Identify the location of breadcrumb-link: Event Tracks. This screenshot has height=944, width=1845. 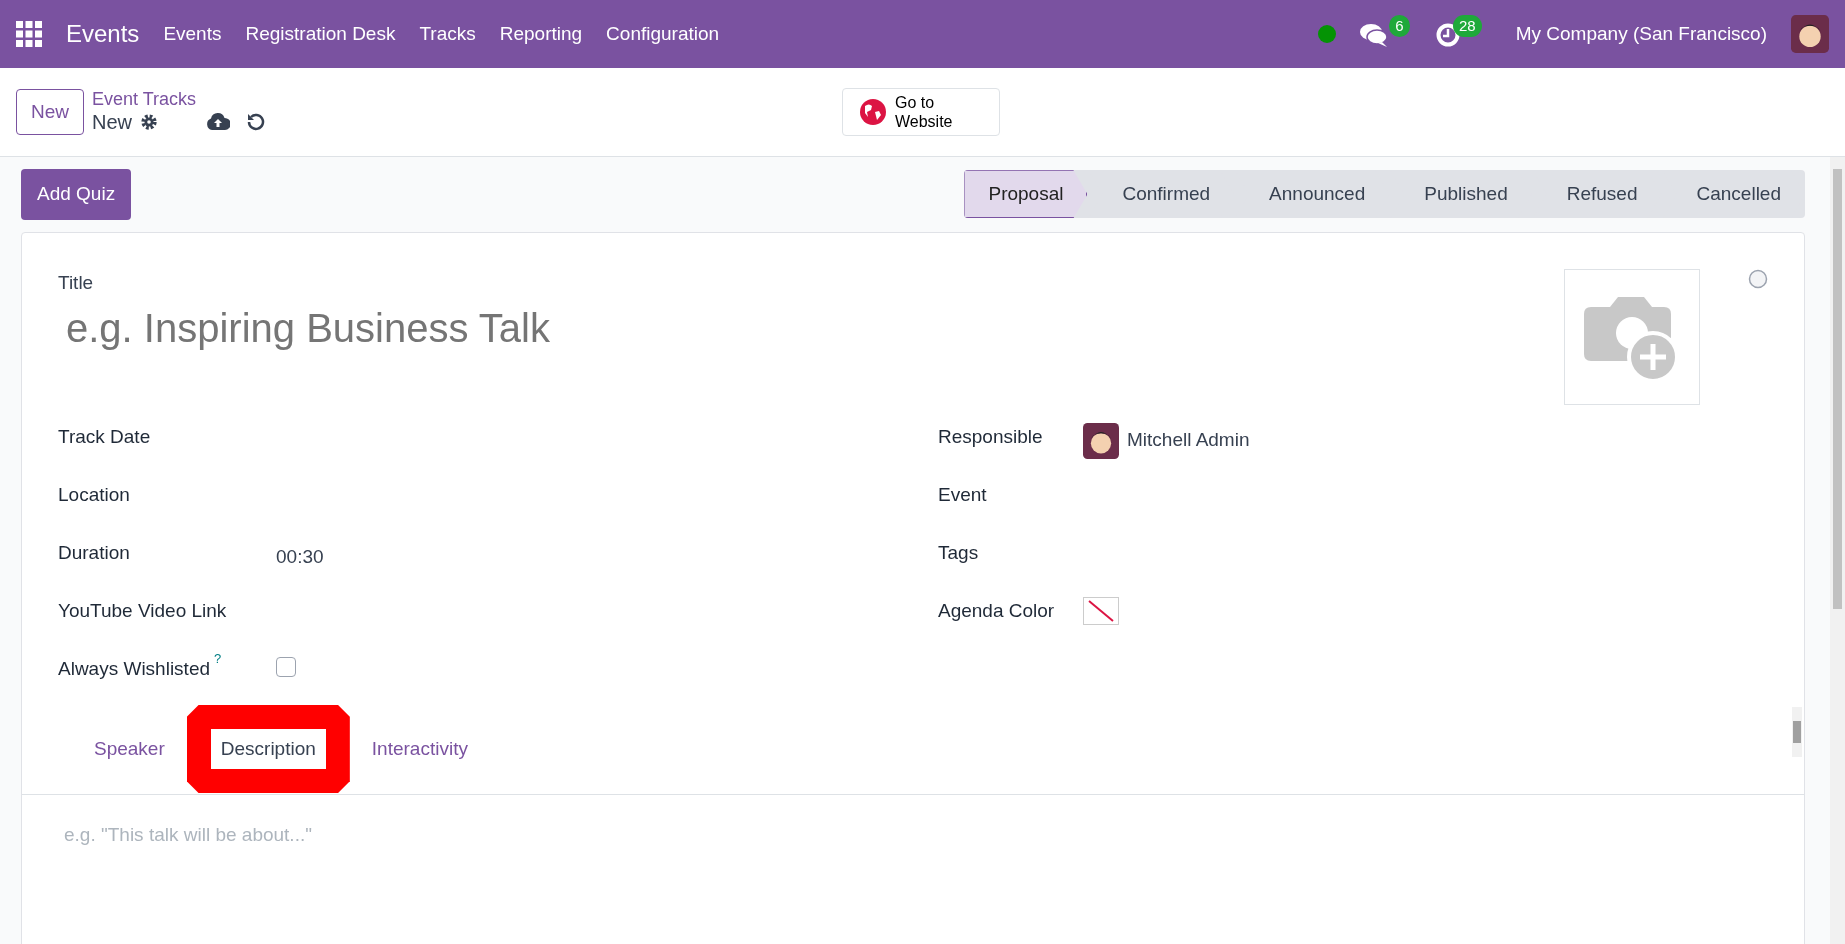
(179, 100).